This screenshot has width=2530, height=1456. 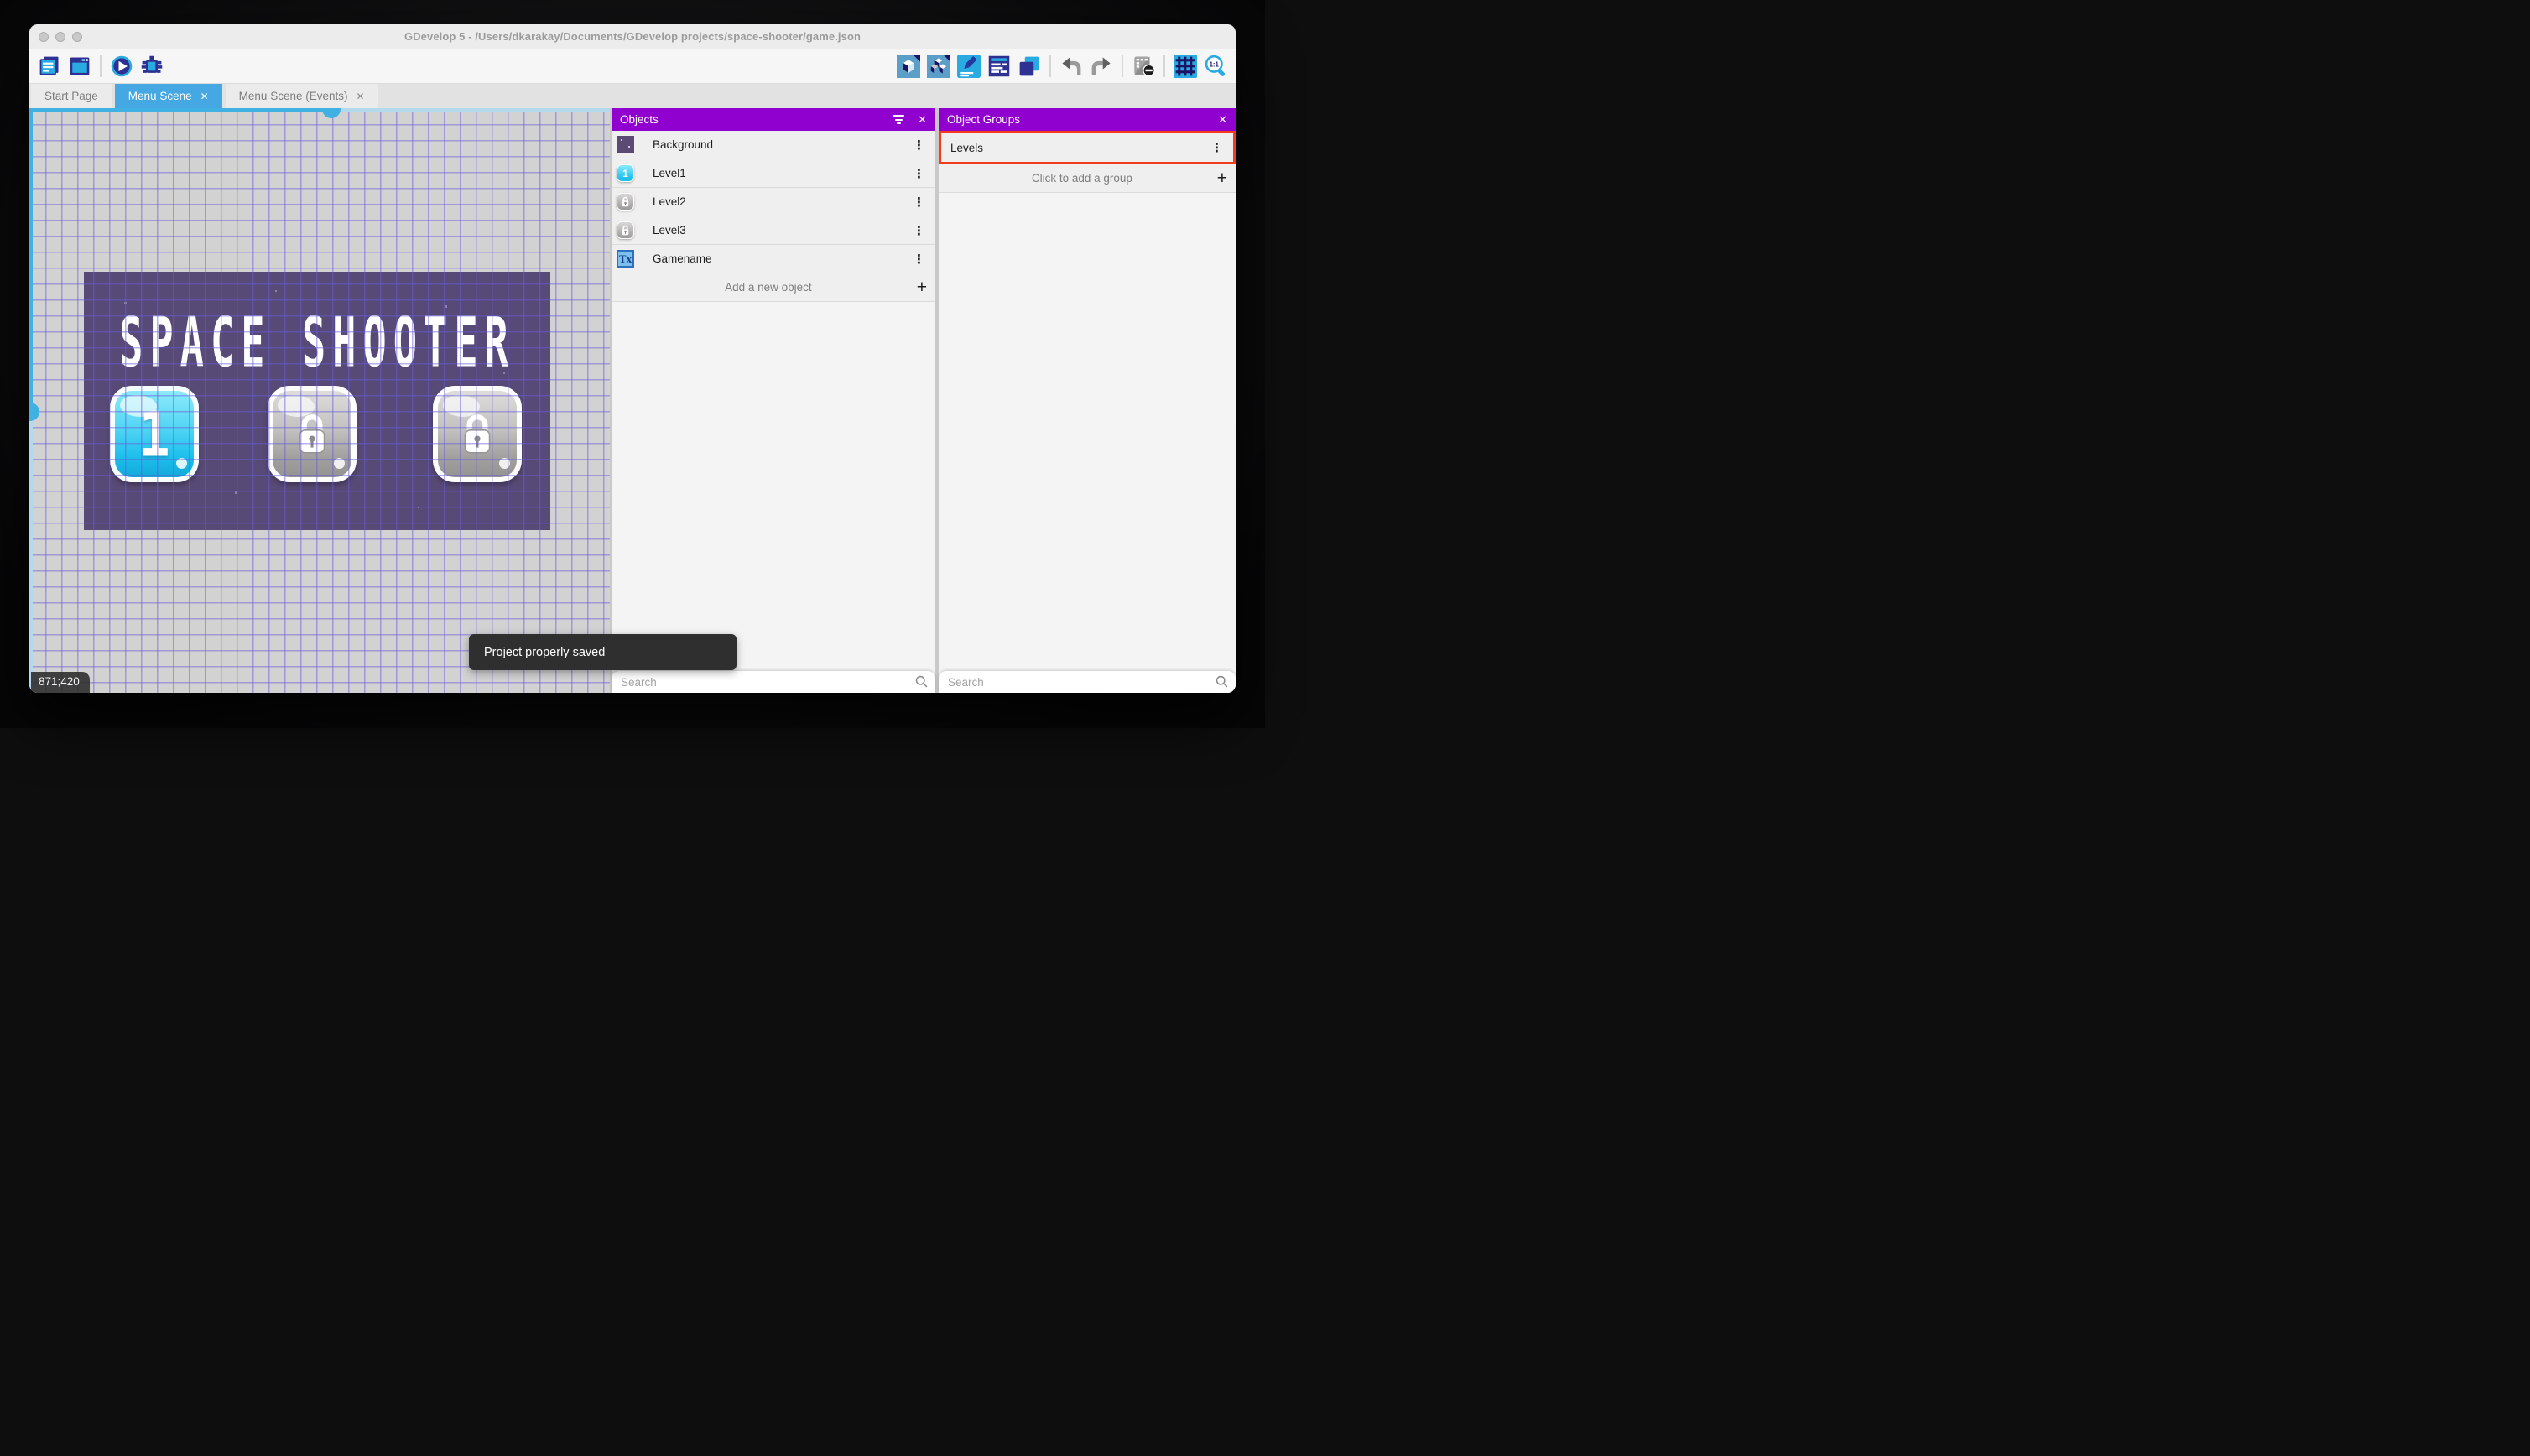 I want to click on objects-search-input, so click(x=760, y=682).